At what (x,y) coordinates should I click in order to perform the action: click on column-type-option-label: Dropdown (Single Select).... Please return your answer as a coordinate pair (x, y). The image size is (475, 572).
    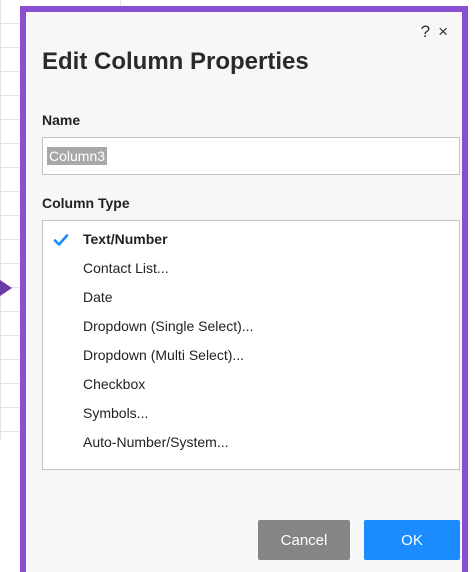
    Looking at the image, I should click on (168, 326).